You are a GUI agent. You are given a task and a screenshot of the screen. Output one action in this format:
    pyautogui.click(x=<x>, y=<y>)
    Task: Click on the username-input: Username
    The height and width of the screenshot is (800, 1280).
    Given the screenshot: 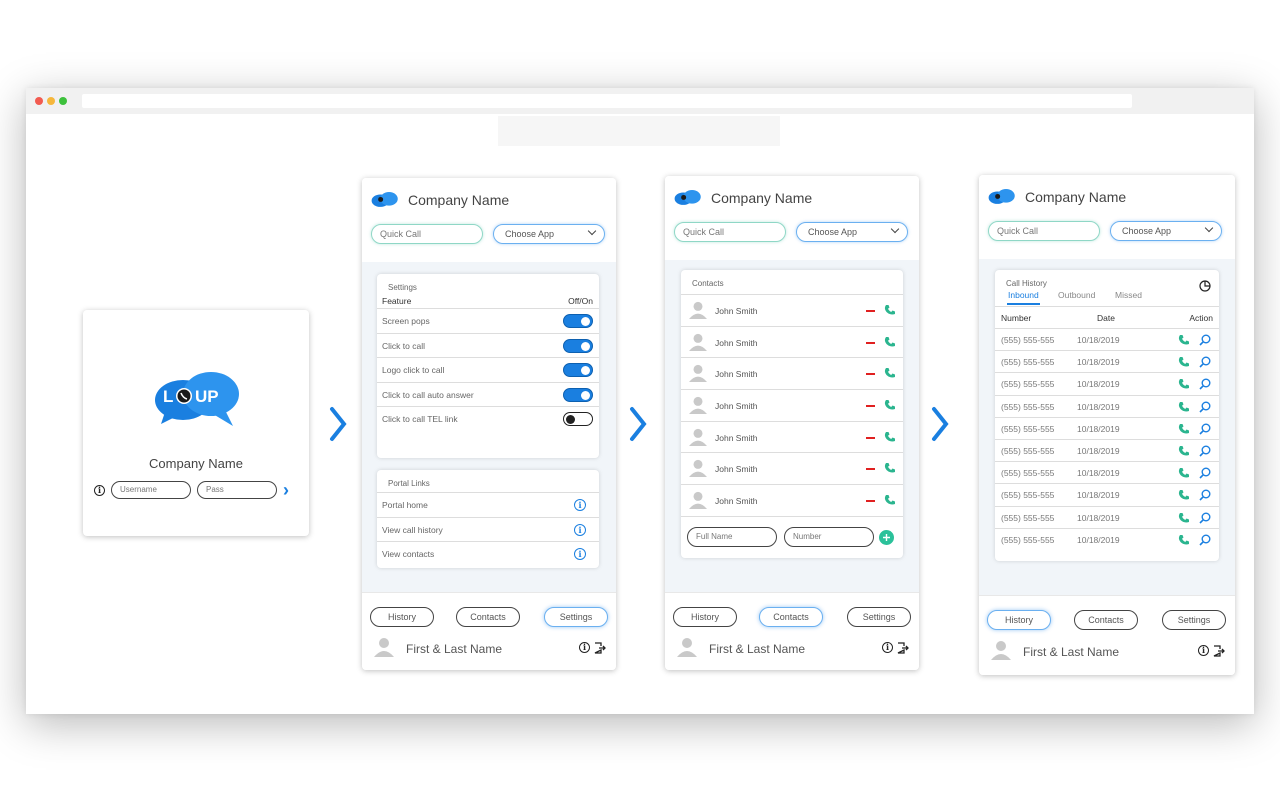 What is the action you would take?
    pyautogui.click(x=151, y=490)
    